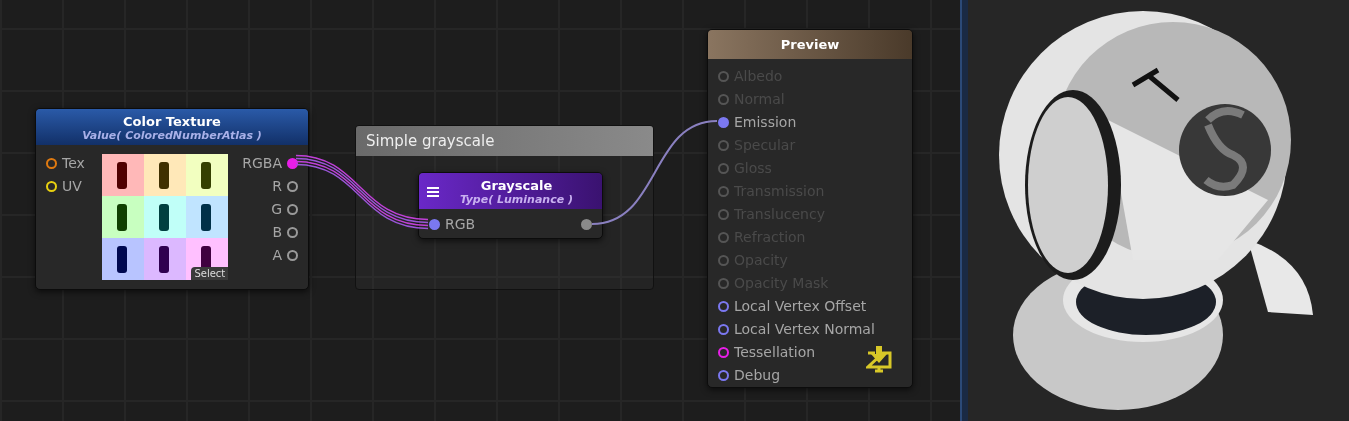  I want to click on select-button: Select, so click(210, 273).